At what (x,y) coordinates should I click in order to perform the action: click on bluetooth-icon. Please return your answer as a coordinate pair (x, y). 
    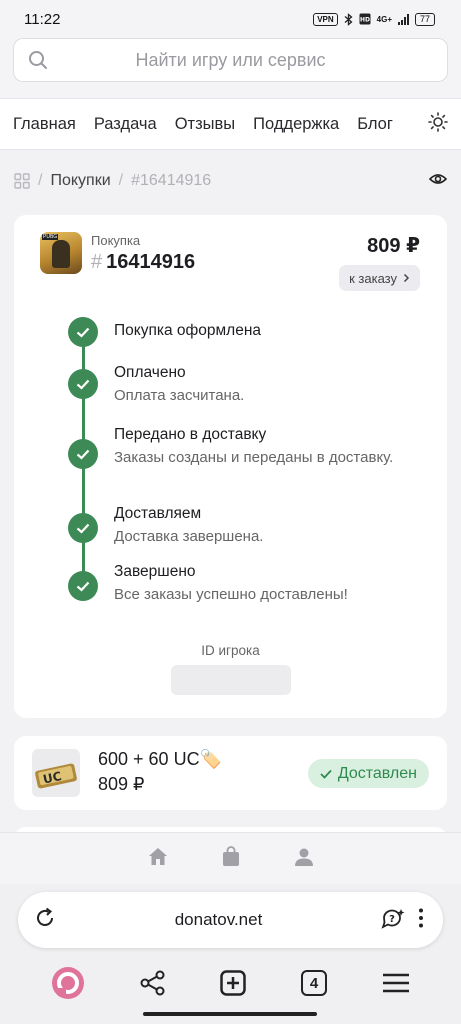
    Looking at the image, I should click on (348, 19).